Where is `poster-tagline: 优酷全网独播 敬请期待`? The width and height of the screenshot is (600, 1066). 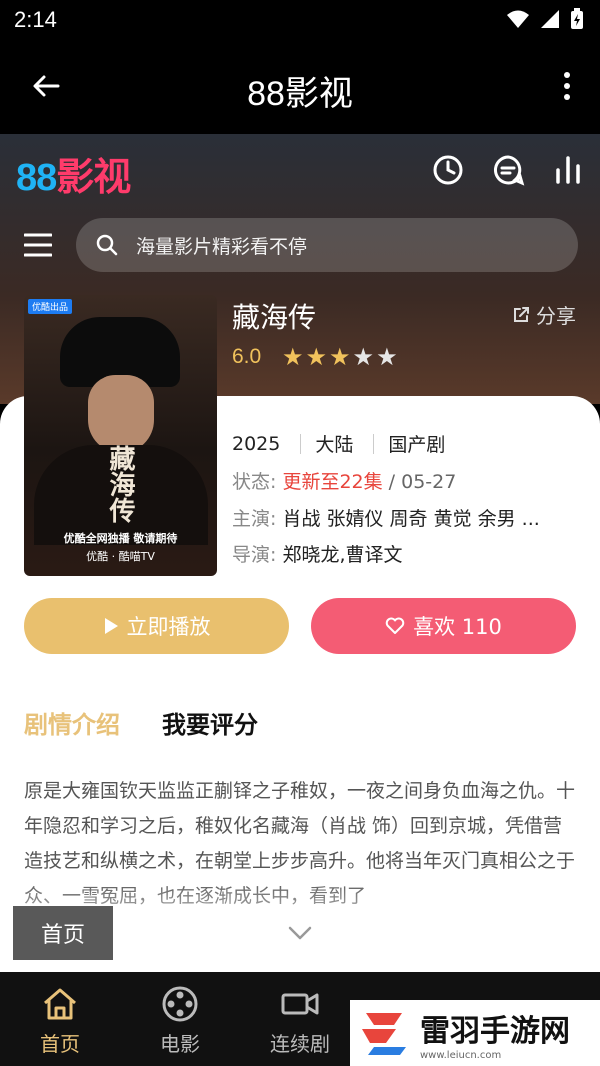
poster-tagline: 优酷全网独播 敬请期待 is located at coordinates (120, 538).